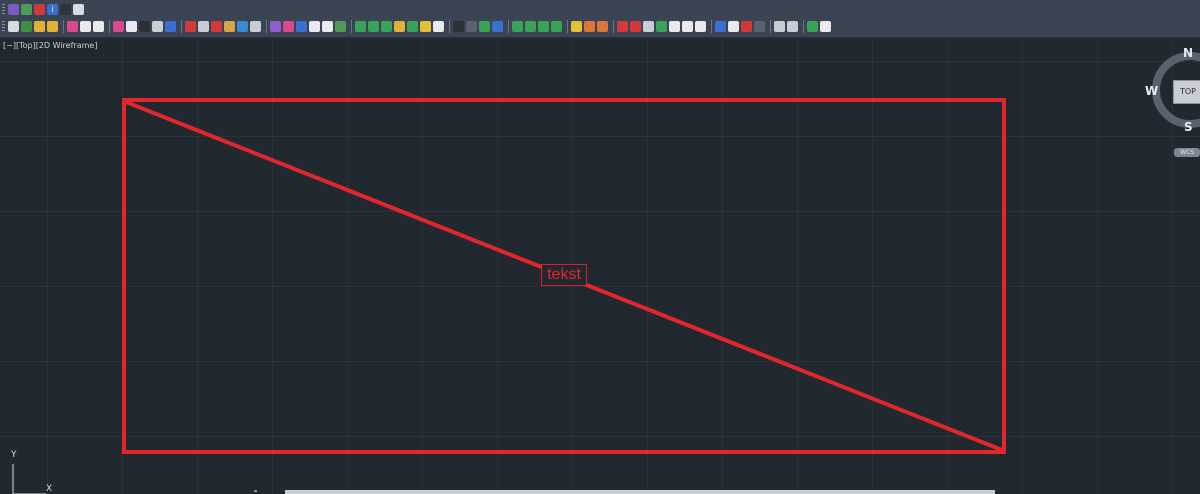  What do you see at coordinates (327, 26) in the screenshot?
I see `cloud-up-icon` at bounding box center [327, 26].